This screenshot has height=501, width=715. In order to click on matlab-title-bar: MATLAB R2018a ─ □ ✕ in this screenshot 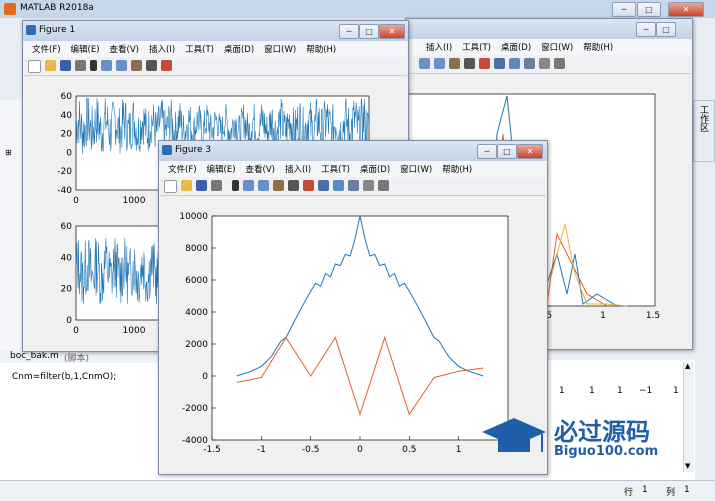, I will do `click(357, 9)`.